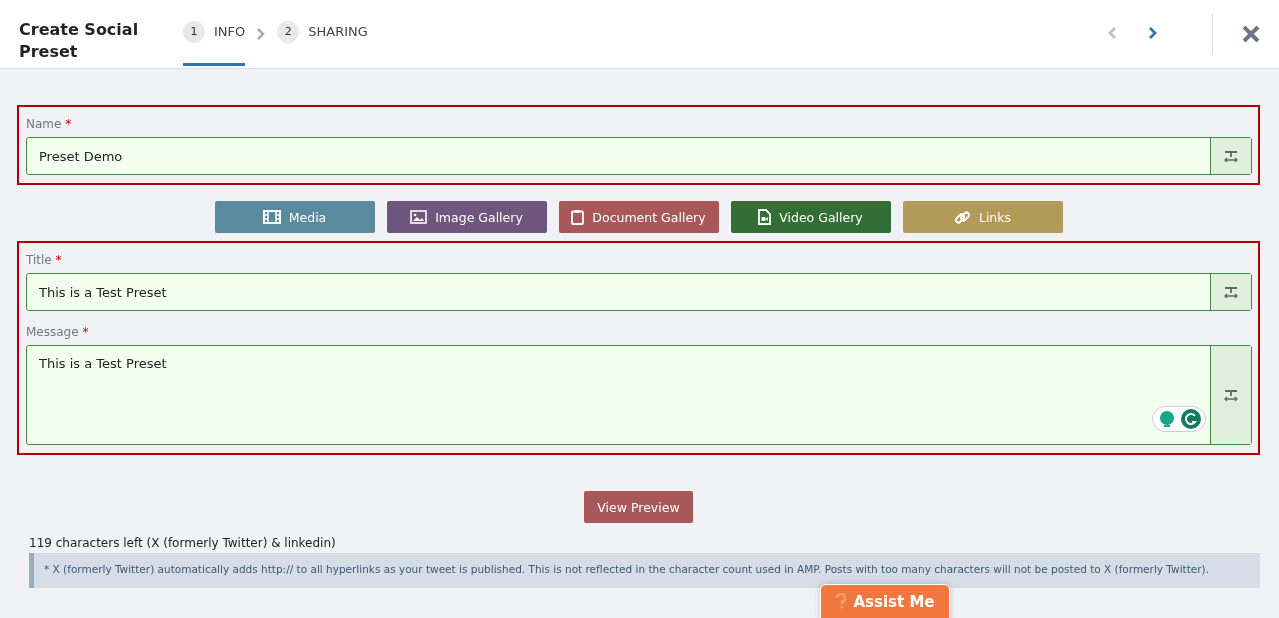 The image size is (1279, 618). What do you see at coordinates (183, 543) in the screenshot?
I see `character-count: 119 characters left (X (formerly Twitter) & linkedin)` at bounding box center [183, 543].